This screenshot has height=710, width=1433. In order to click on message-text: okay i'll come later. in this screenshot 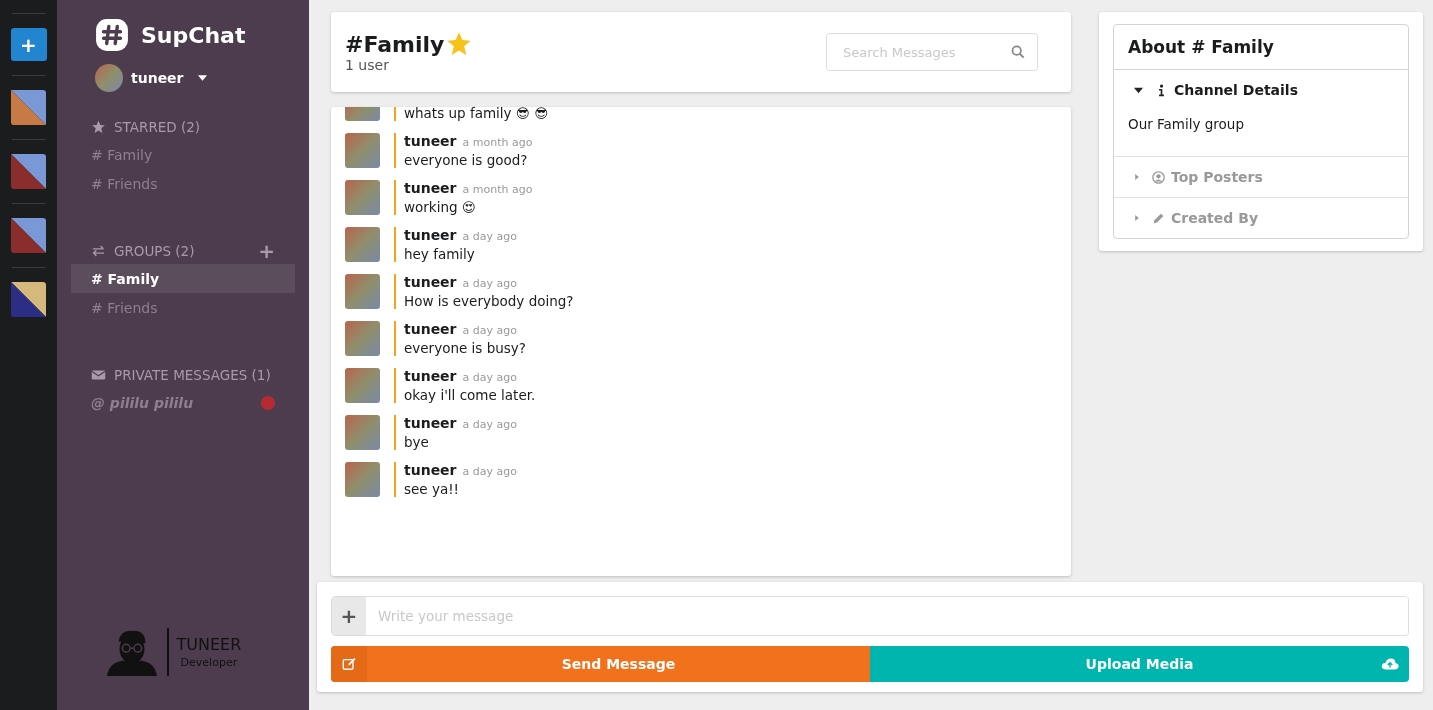, I will do `click(470, 395)`.